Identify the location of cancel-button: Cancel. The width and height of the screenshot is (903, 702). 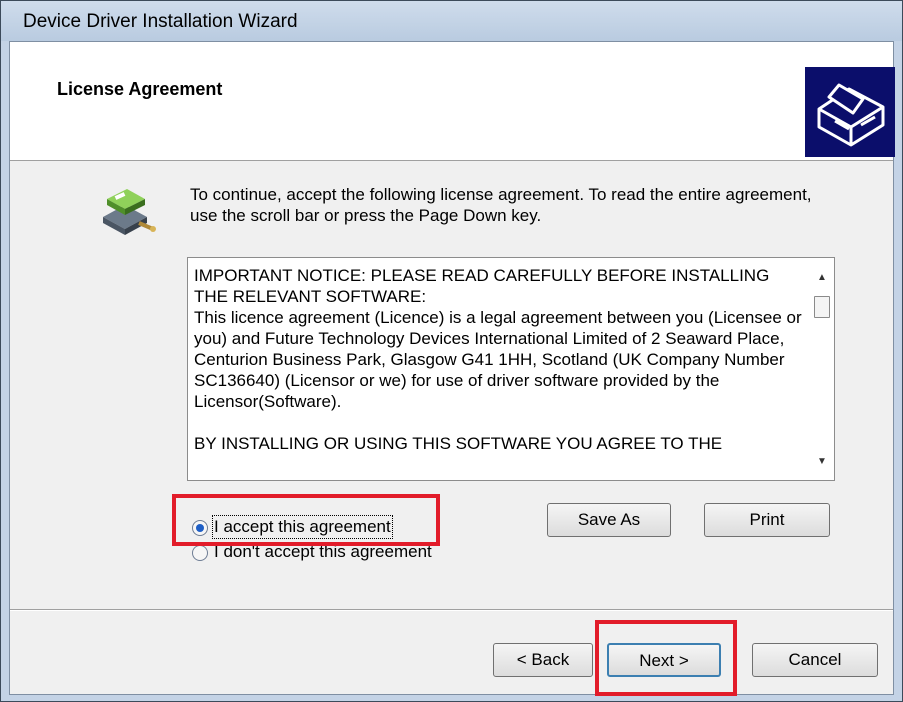
(815, 660).